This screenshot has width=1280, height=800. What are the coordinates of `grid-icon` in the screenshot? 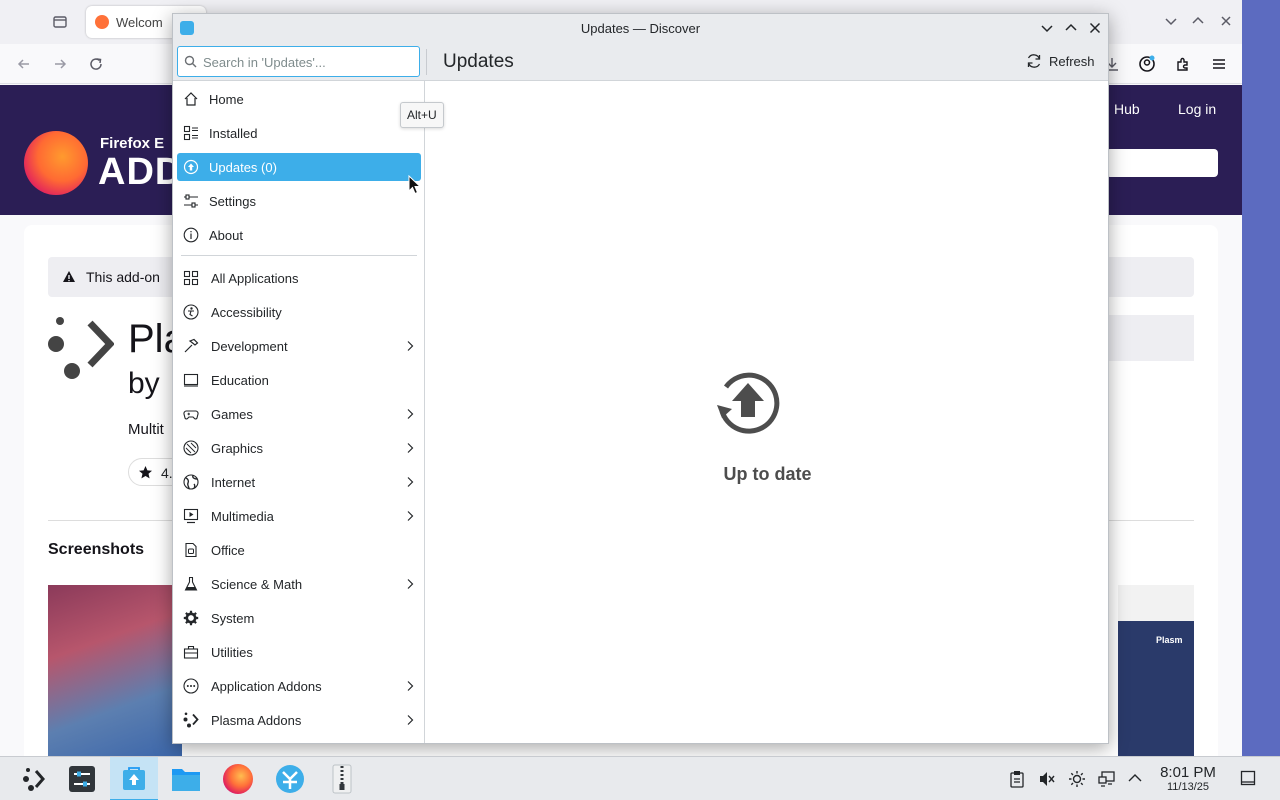 It's located at (191, 278).